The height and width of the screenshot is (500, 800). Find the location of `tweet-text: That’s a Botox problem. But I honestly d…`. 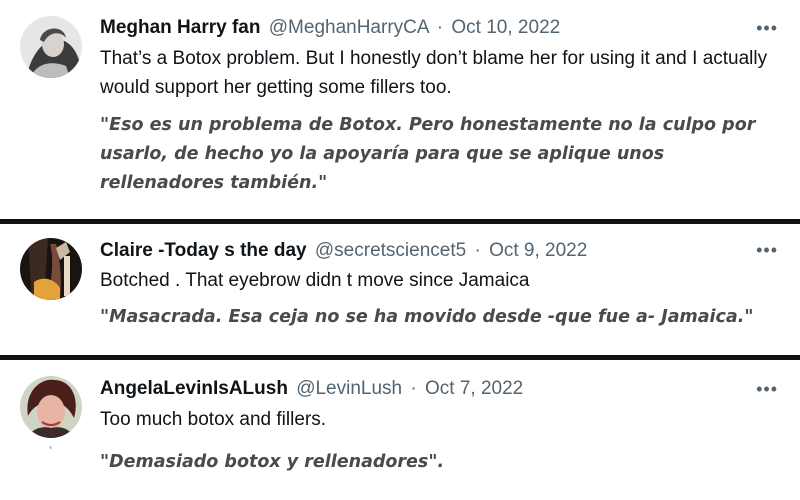

tweet-text: That’s a Botox problem. But I honestly d… is located at coordinates (434, 73).